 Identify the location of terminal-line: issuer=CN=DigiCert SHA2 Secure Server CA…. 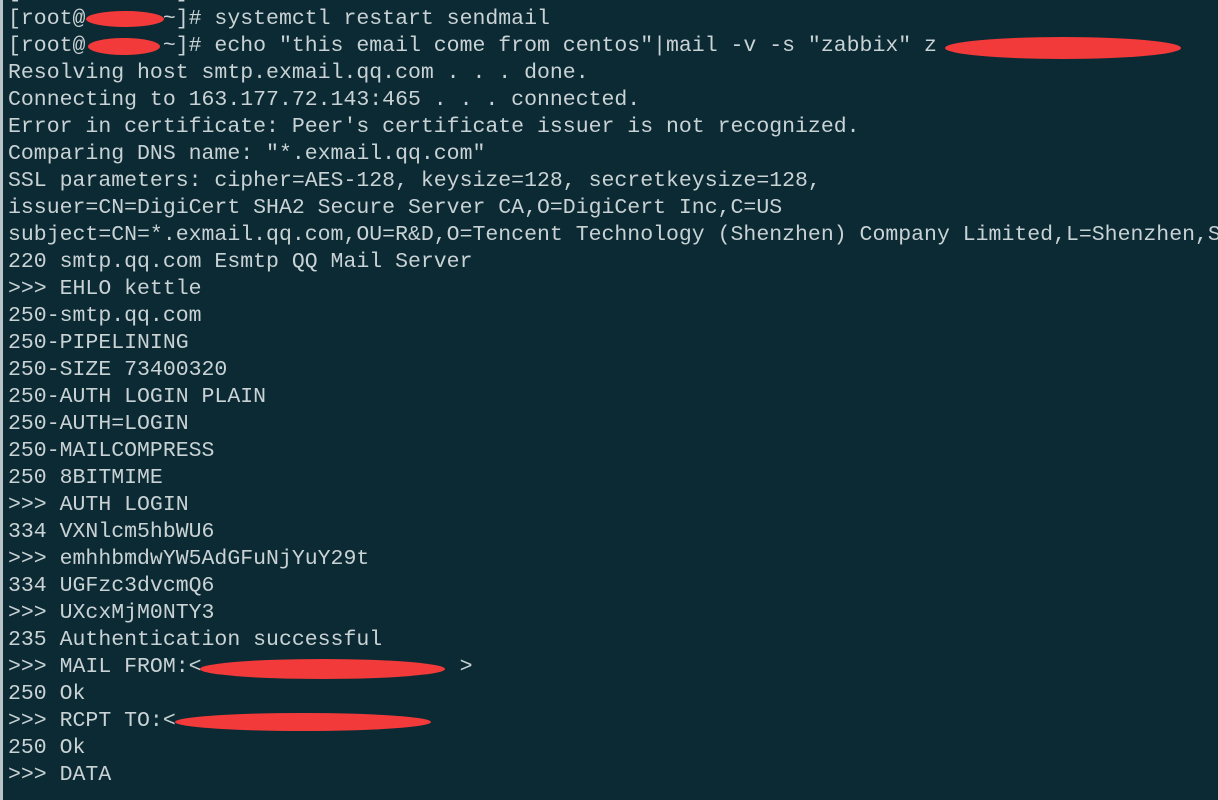
(395, 208).